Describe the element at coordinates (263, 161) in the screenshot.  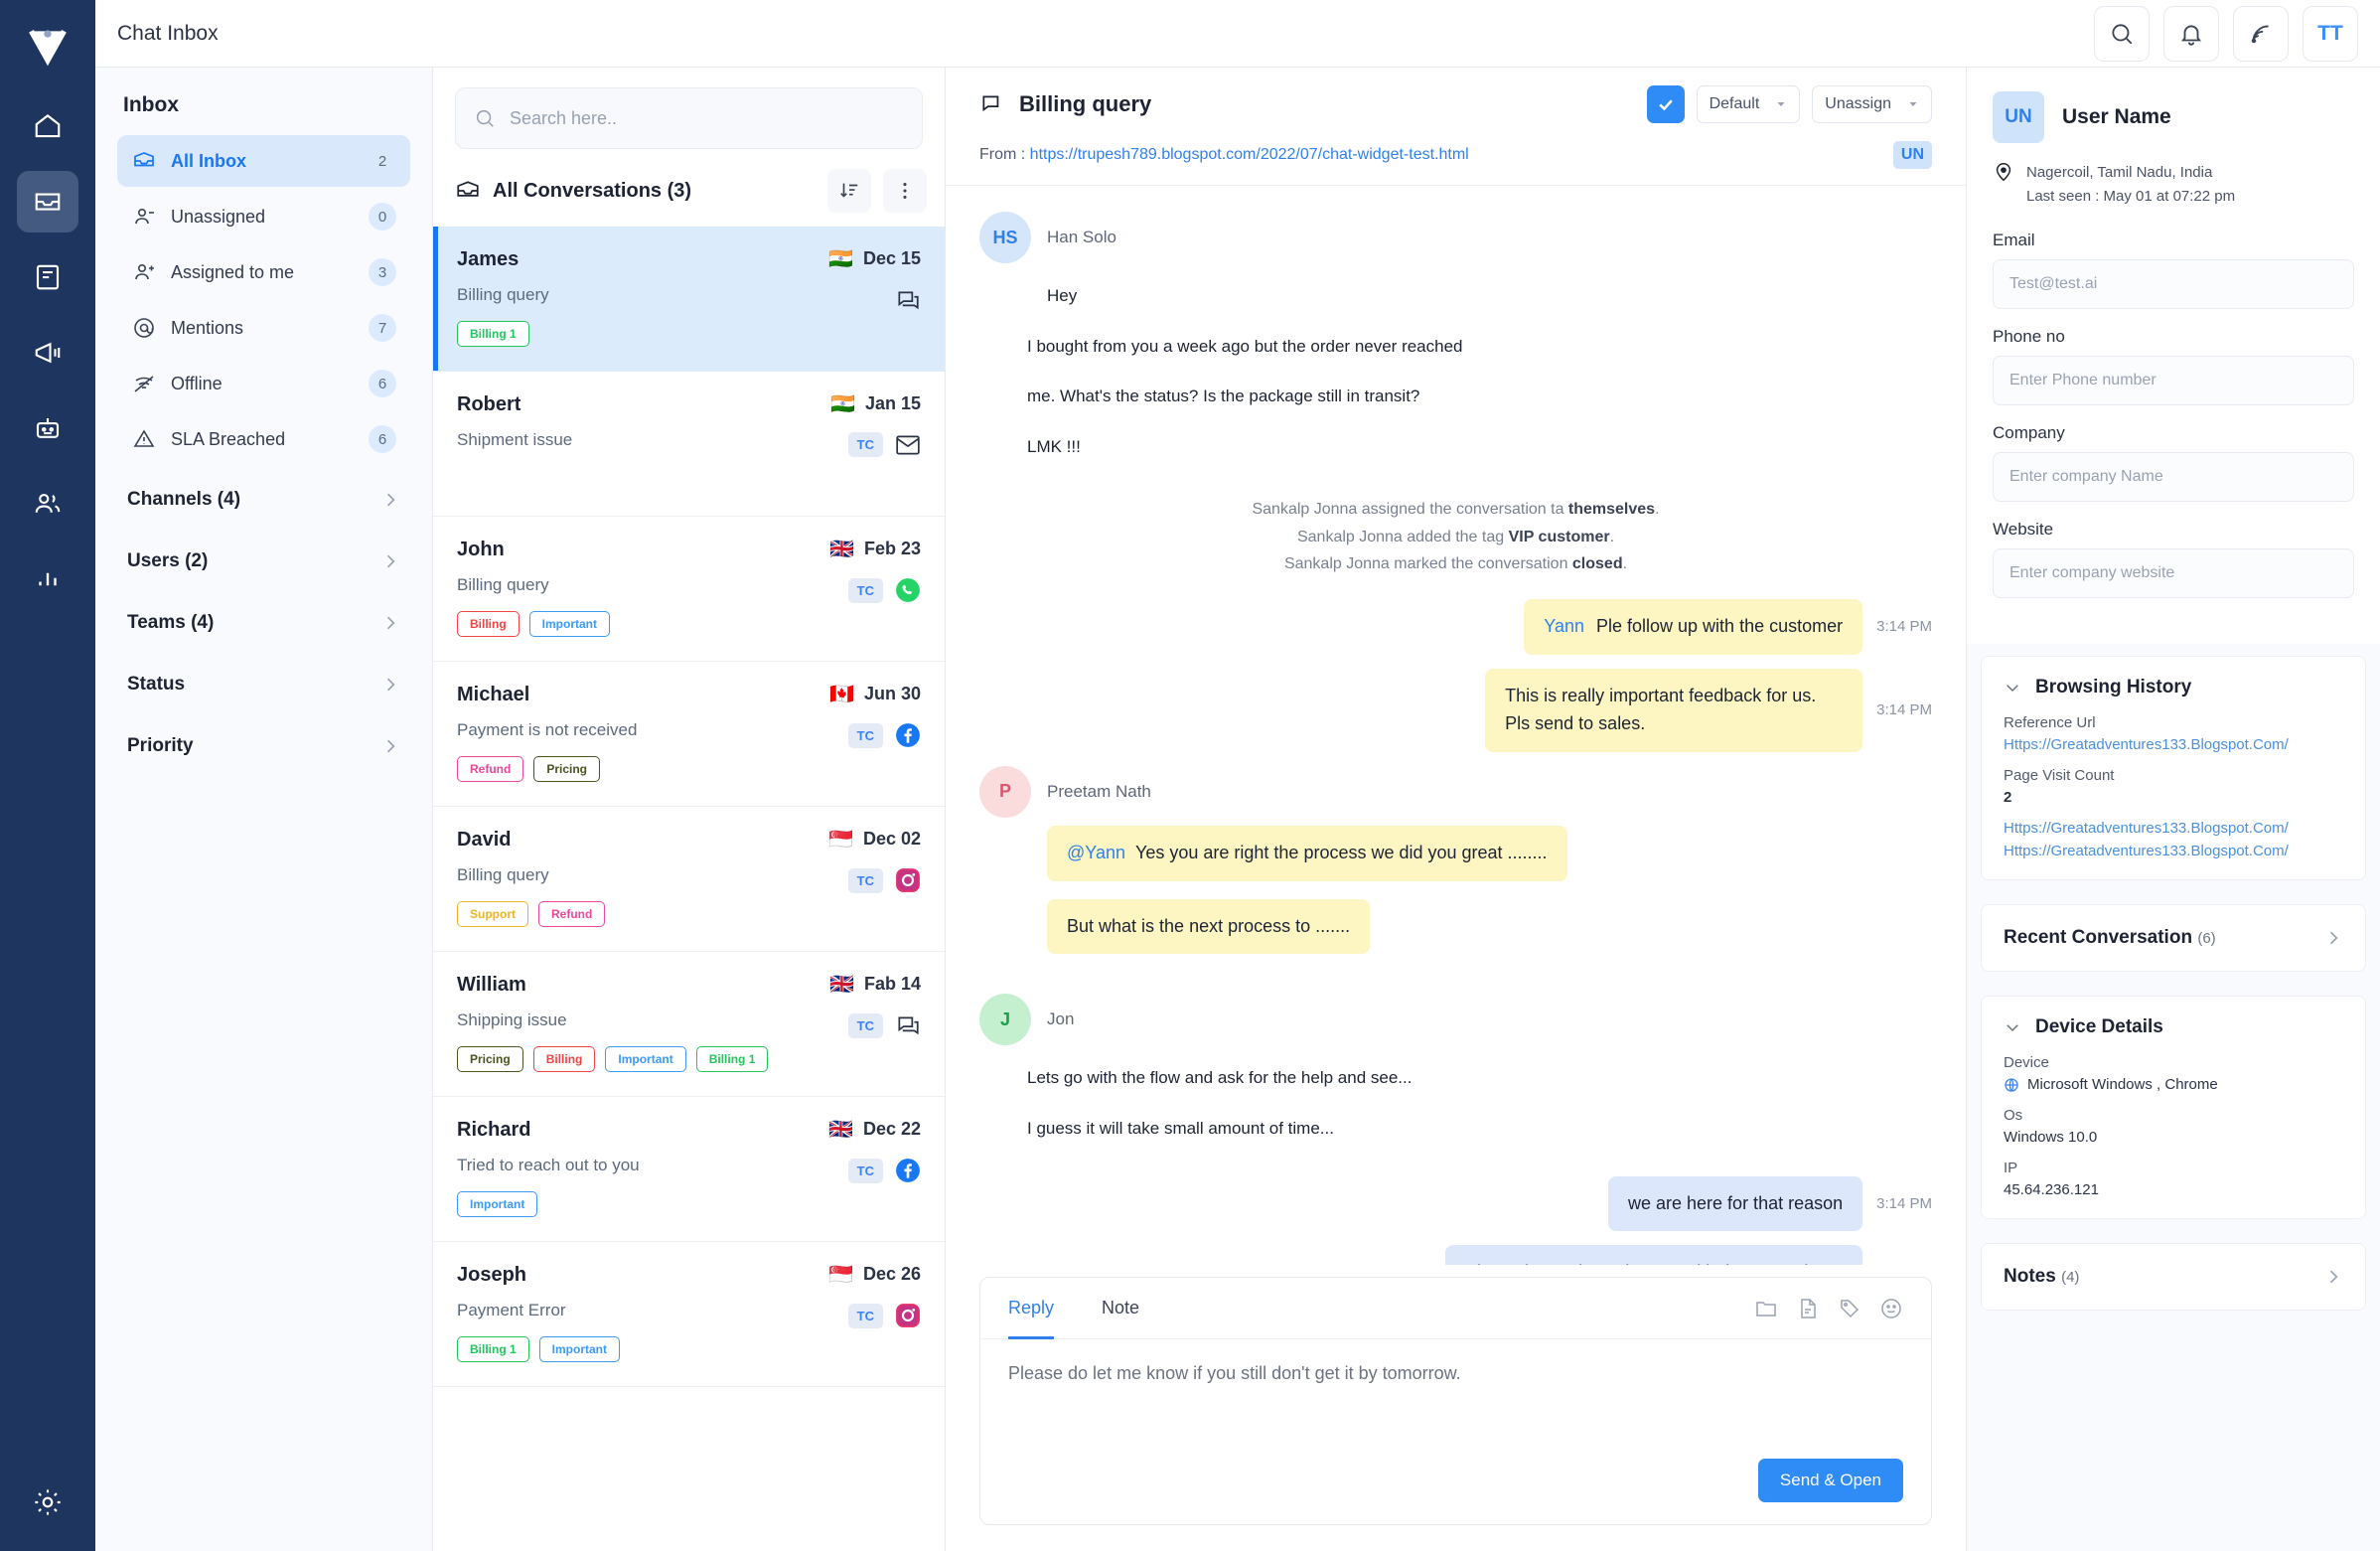
I see `sidebar-item-all-inbox: All Inbox 2` at that location.